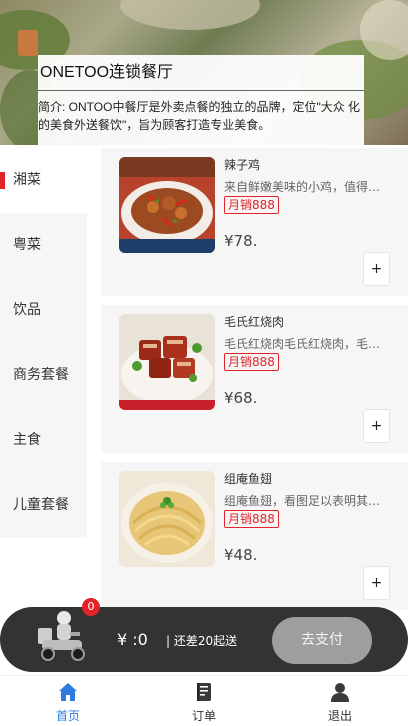 The width and height of the screenshot is (408, 726). I want to click on tab-label: 首页, so click(67, 716).